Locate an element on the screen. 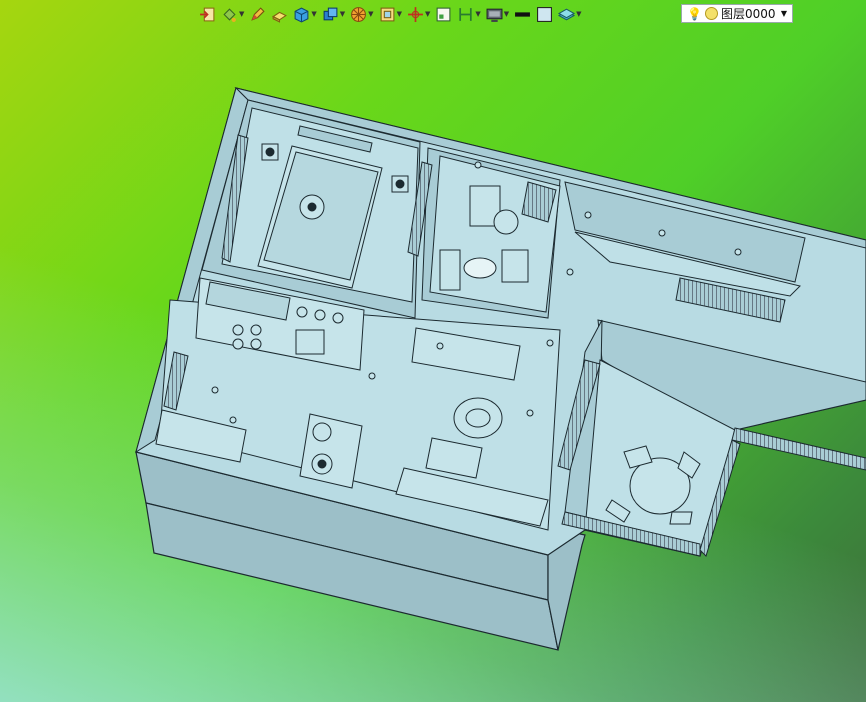 This screenshot has height=702, width=866. main-toolbar: ▼ ▼ ▼ ▼ ▼ ▼ ▼ ▼ ▼ is located at coordinates (390, 14).